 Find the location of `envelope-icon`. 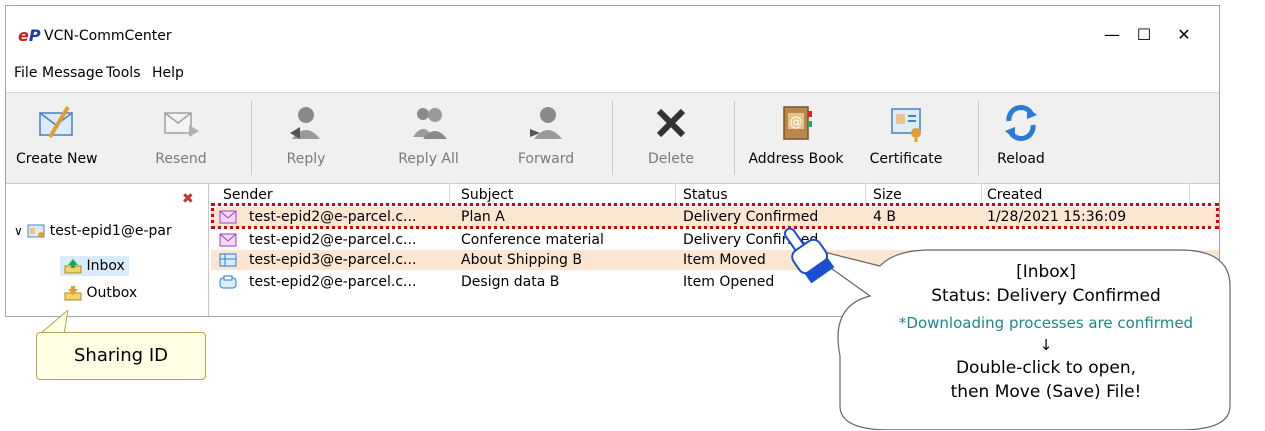

envelope-icon is located at coordinates (228, 240).